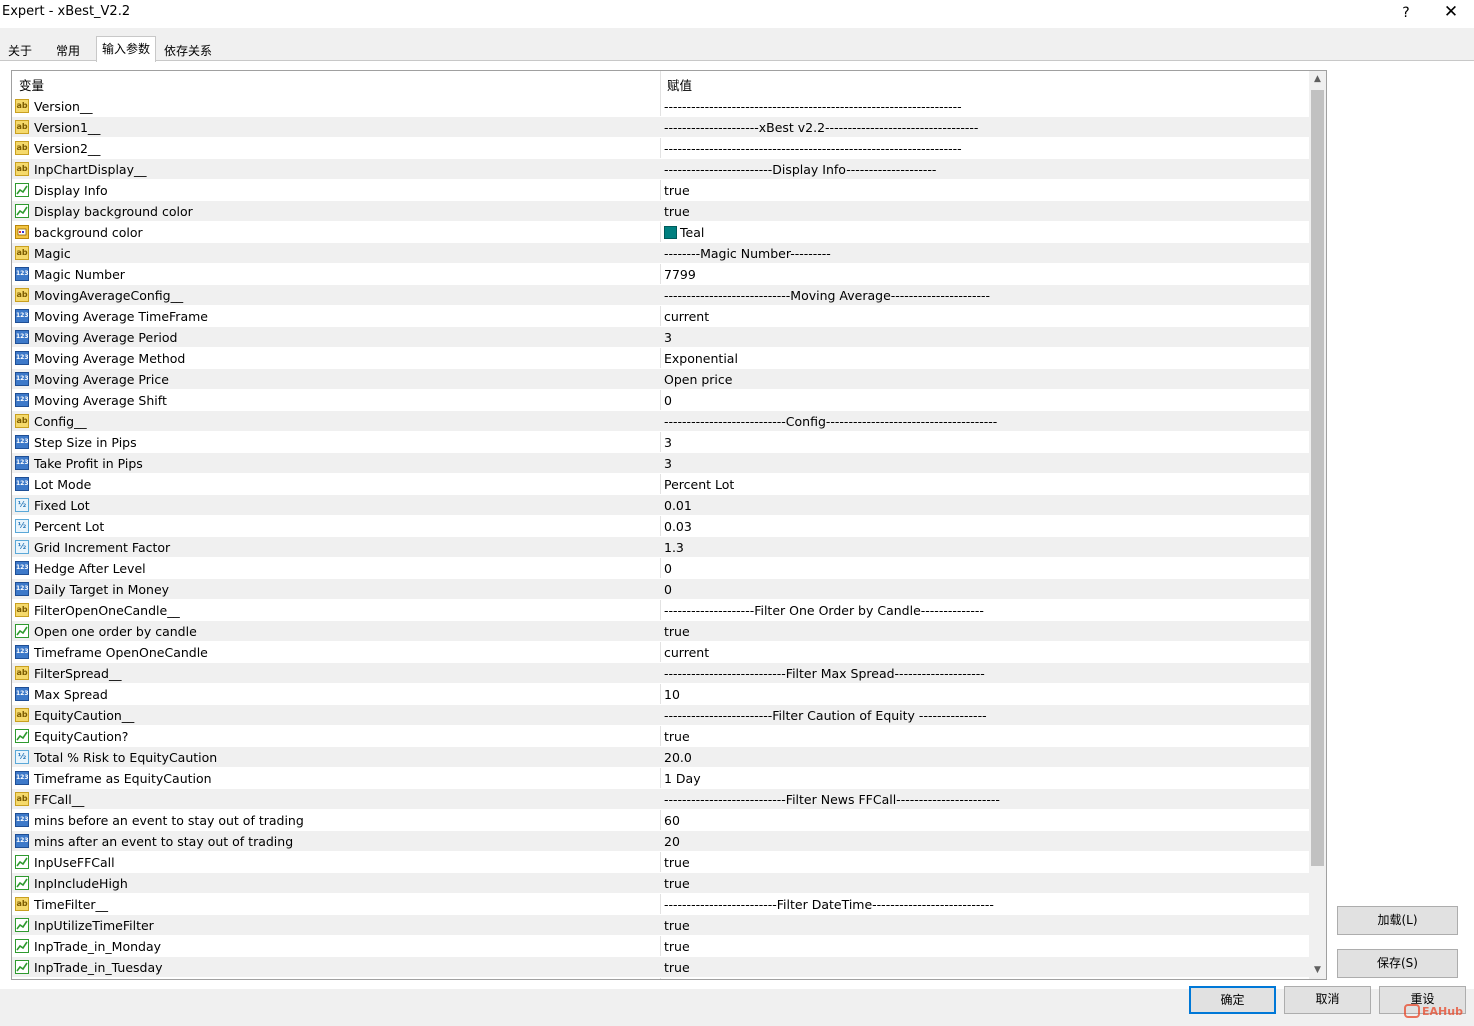  What do you see at coordinates (679, 84) in the screenshot?
I see `column-header-value: 赋值` at bounding box center [679, 84].